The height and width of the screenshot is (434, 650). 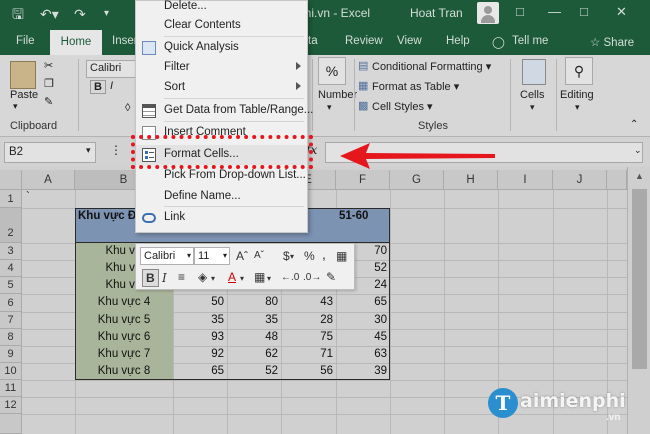 What do you see at coordinates (363, 180) in the screenshot?
I see `column-header: F` at bounding box center [363, 180].